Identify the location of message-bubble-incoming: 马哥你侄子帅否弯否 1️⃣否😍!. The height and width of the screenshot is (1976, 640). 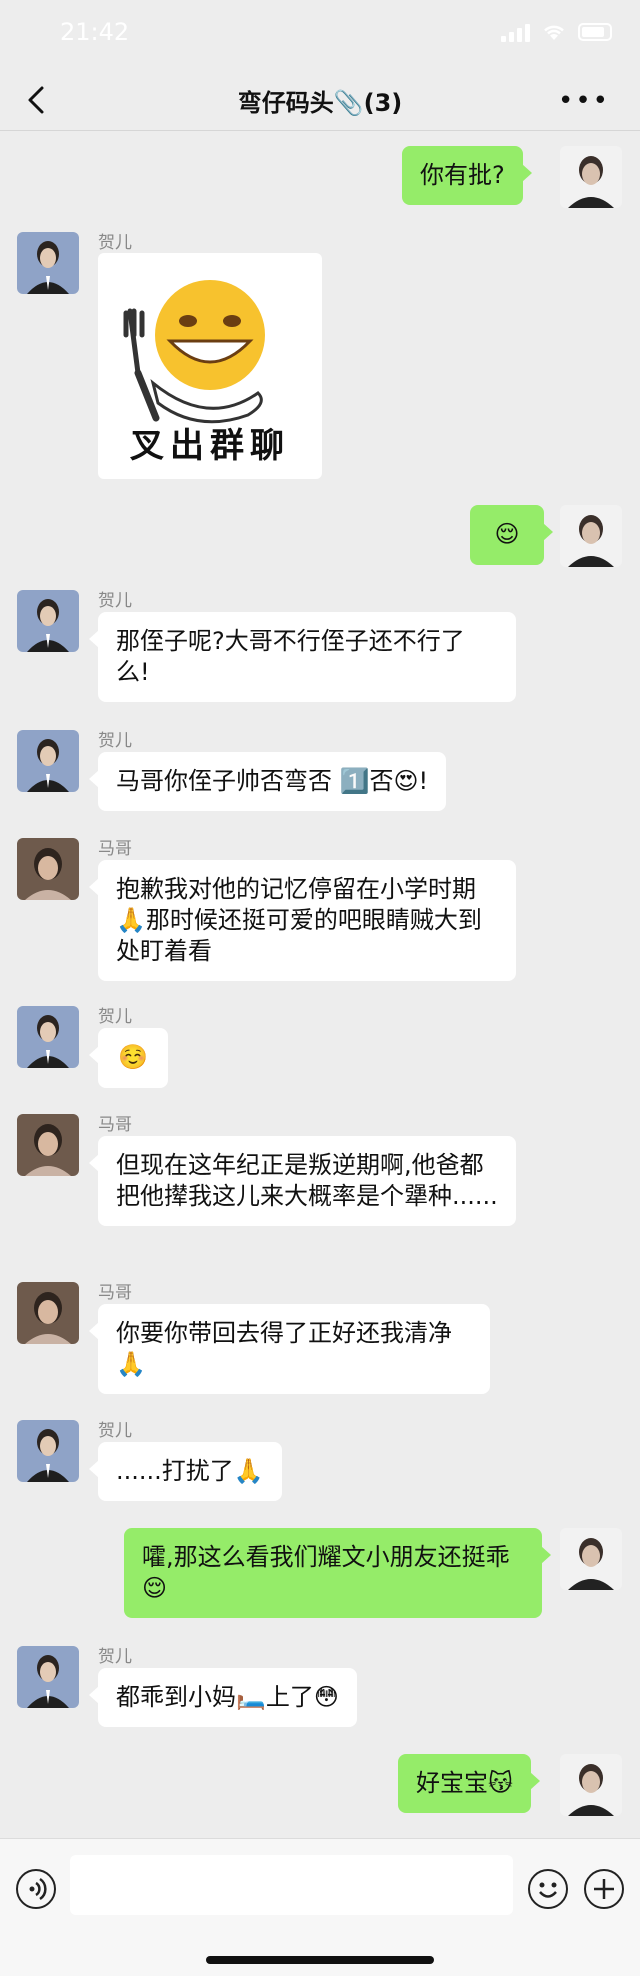
(267, 781).